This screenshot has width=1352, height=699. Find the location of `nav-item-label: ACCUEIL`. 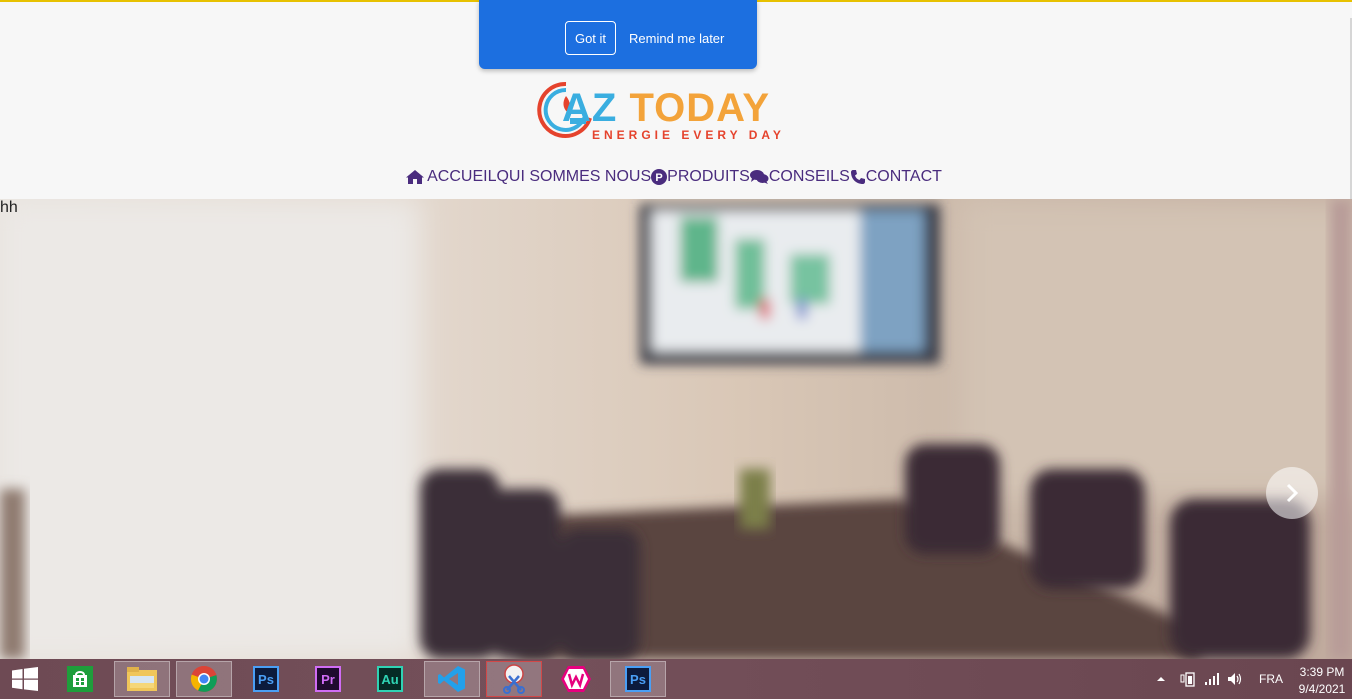

nav-item-label: ACCUEIL is located at coordinates (462, 176).